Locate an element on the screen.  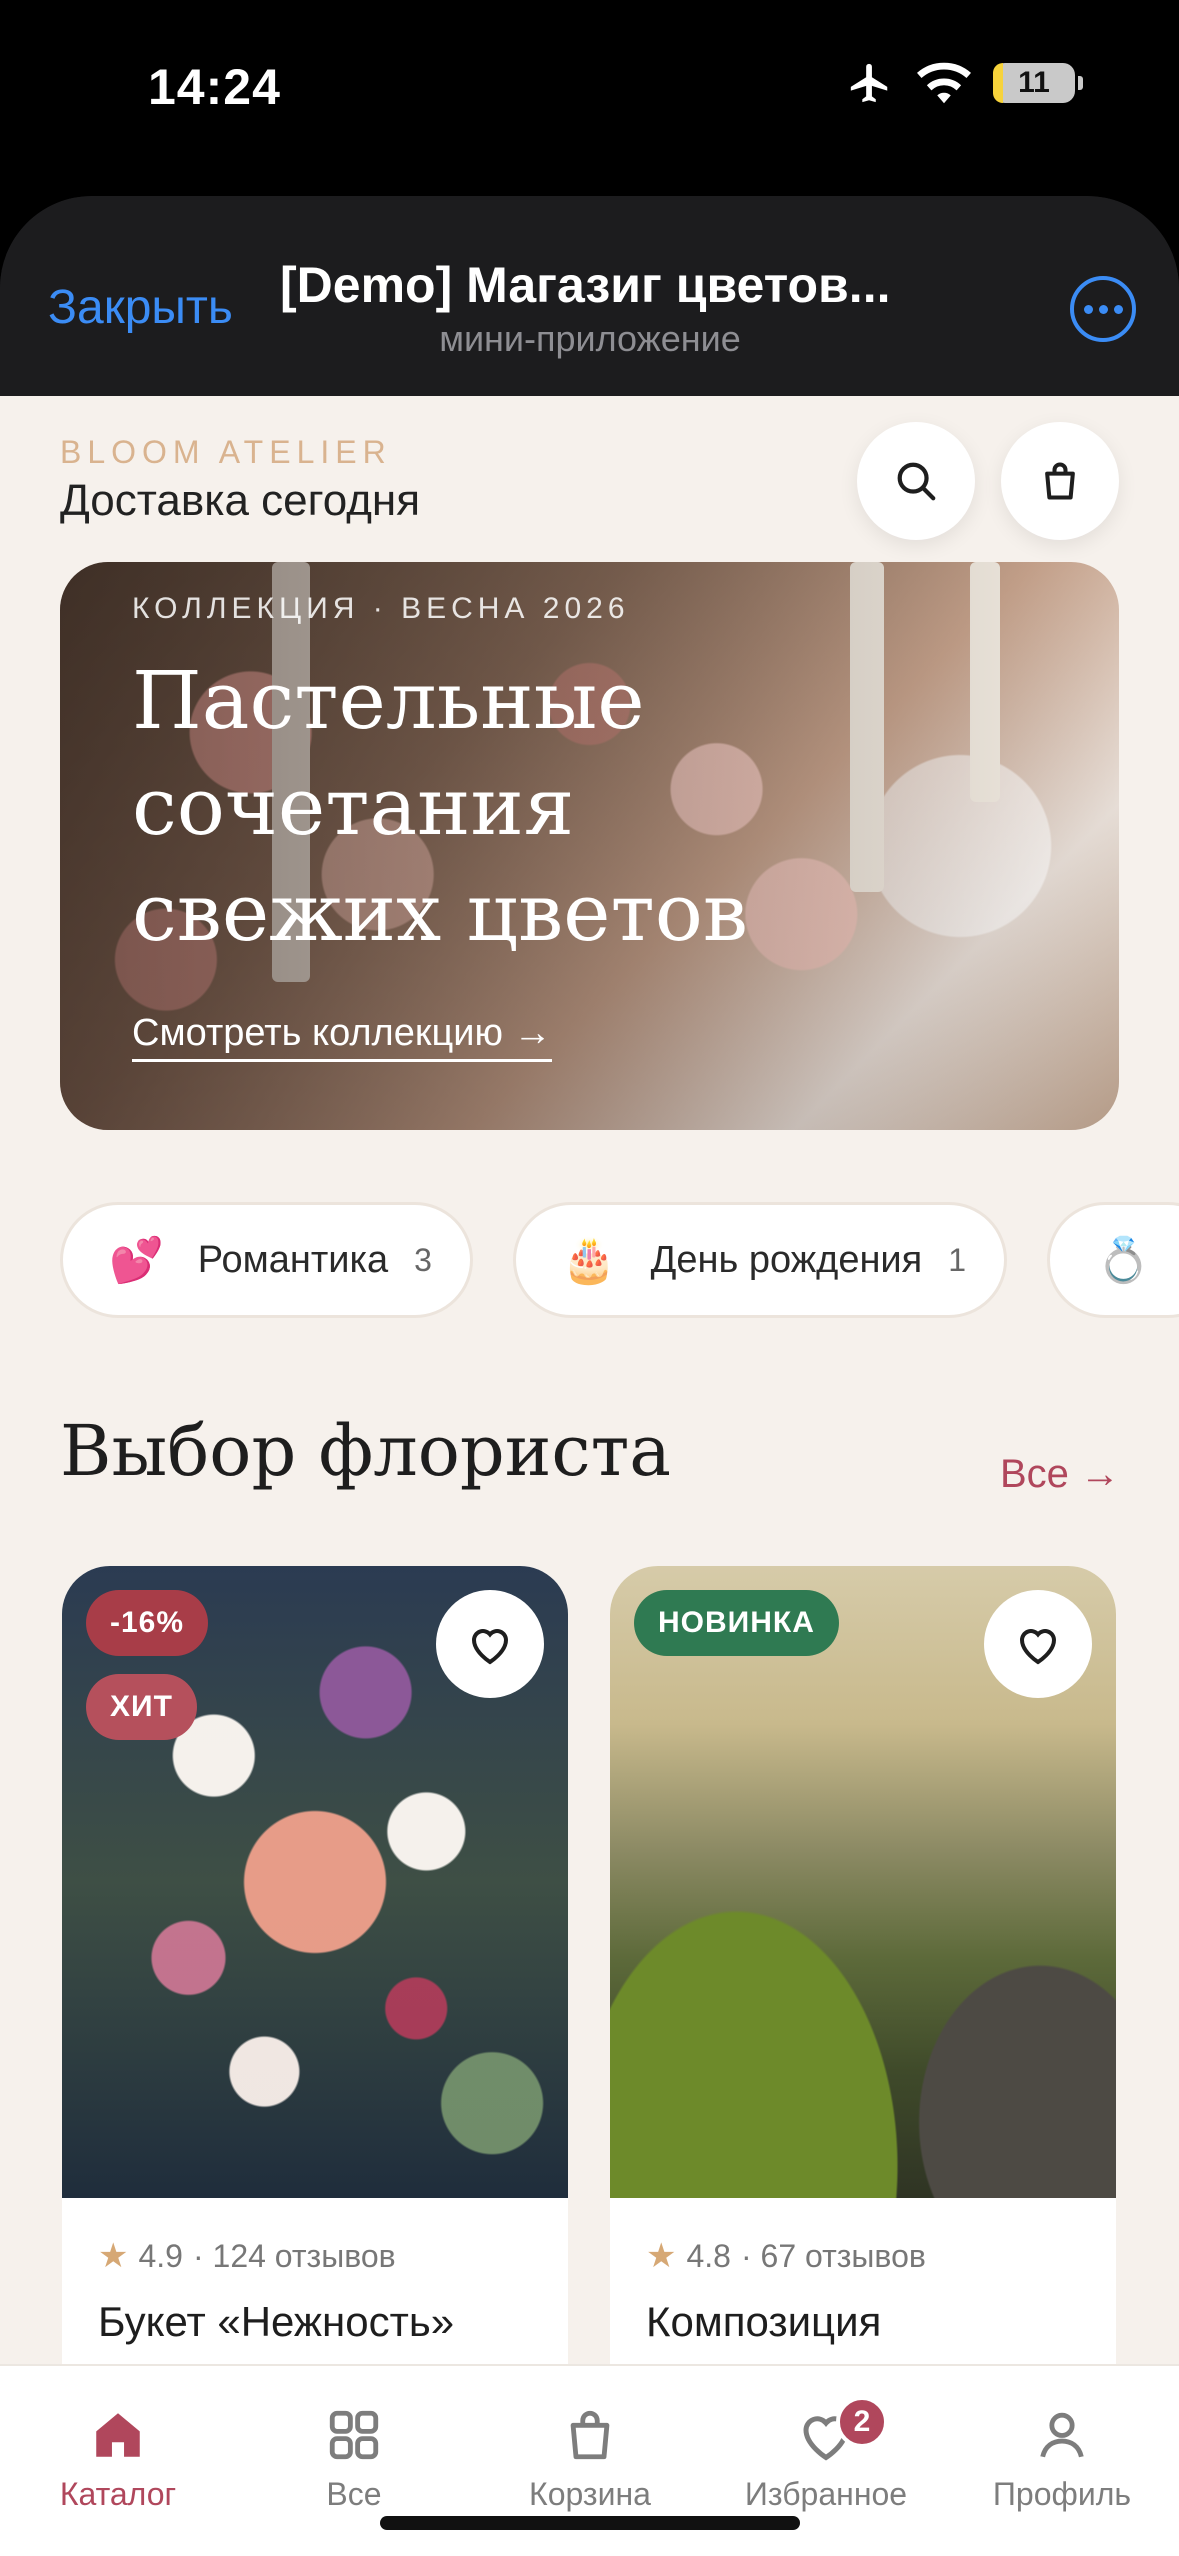
grid-icon is located at coordinates (354, 2435).